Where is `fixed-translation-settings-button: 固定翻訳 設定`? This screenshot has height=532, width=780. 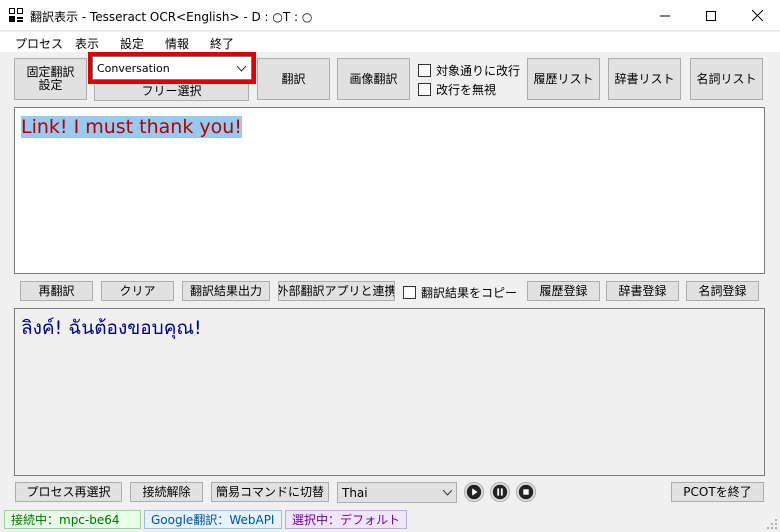 fixed-translation-settings-button: 固定翻訳 設定 is located at coordinates (50, 79).